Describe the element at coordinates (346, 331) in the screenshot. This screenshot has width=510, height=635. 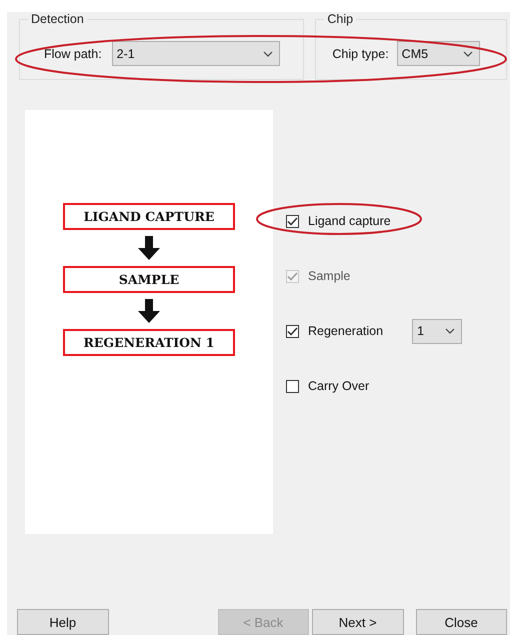
I see `checkbox-label: Regeneration` at that location.